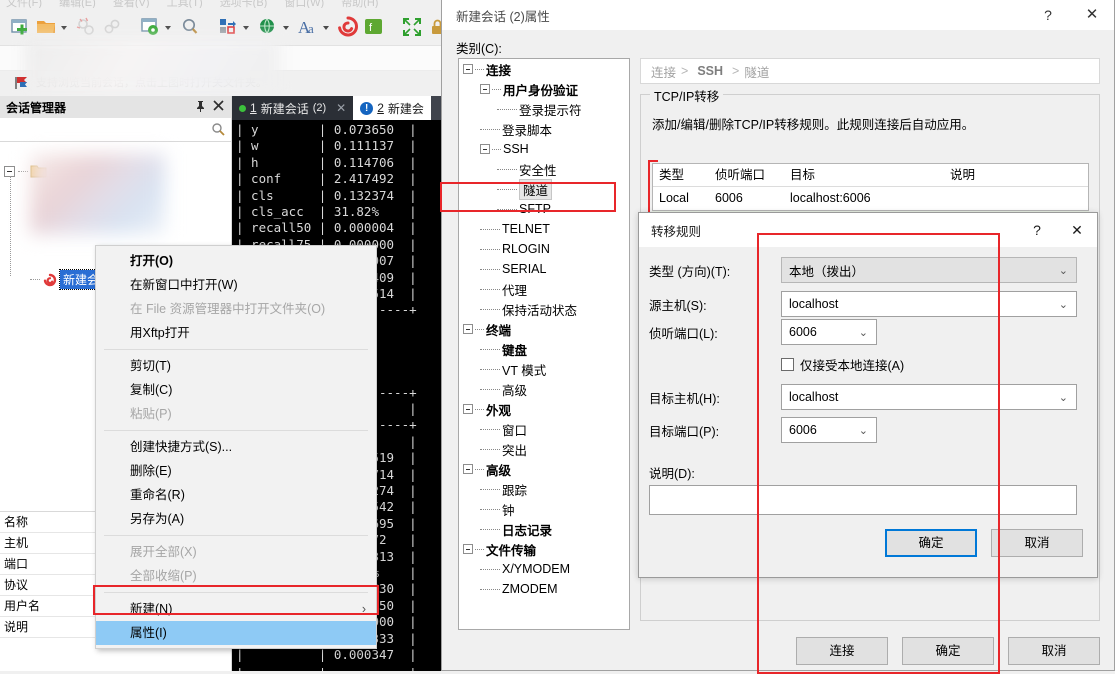  Describe the element at coordinates (544, 449) in the screenshot. I see `category-tree-item: 突出` at that location.